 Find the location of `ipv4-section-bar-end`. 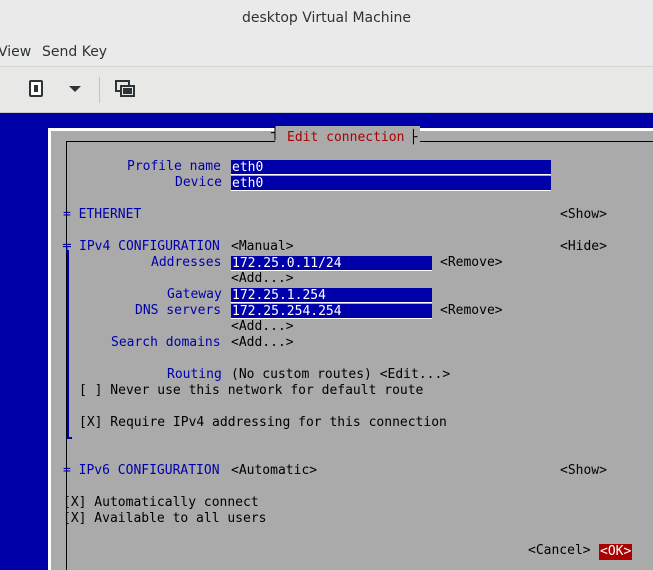

ipv4-section-bar-end is located at coordinates (69, 438).